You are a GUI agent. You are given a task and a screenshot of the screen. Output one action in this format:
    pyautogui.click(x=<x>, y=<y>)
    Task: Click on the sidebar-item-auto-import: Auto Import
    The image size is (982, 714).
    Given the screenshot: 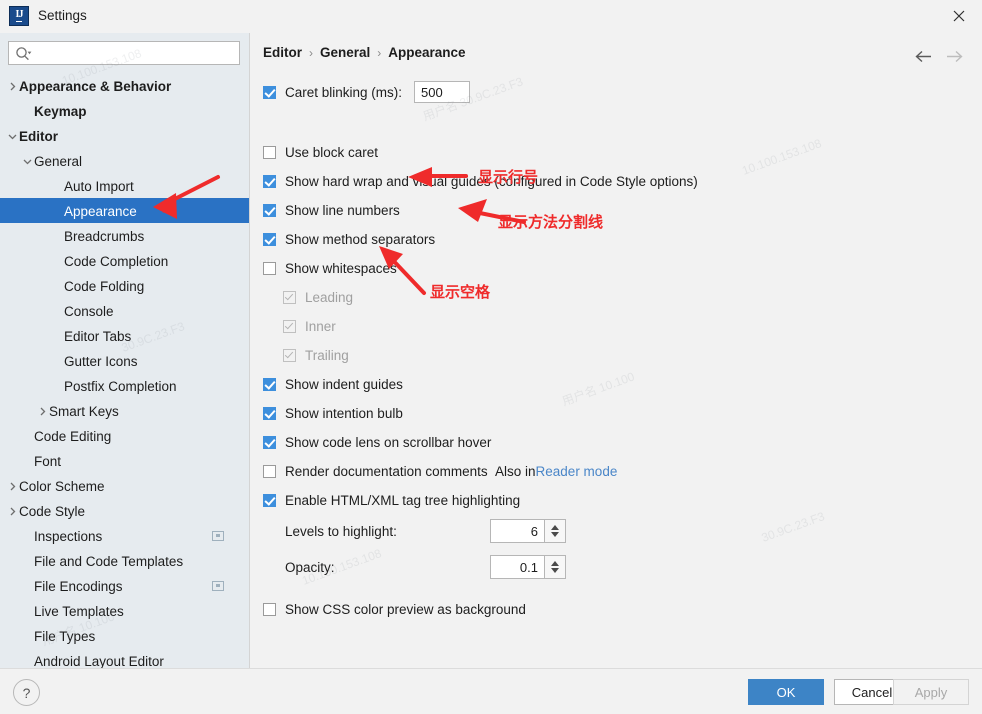 What is the action you would take?
    pyautogui.click(x=125, y=185)
    